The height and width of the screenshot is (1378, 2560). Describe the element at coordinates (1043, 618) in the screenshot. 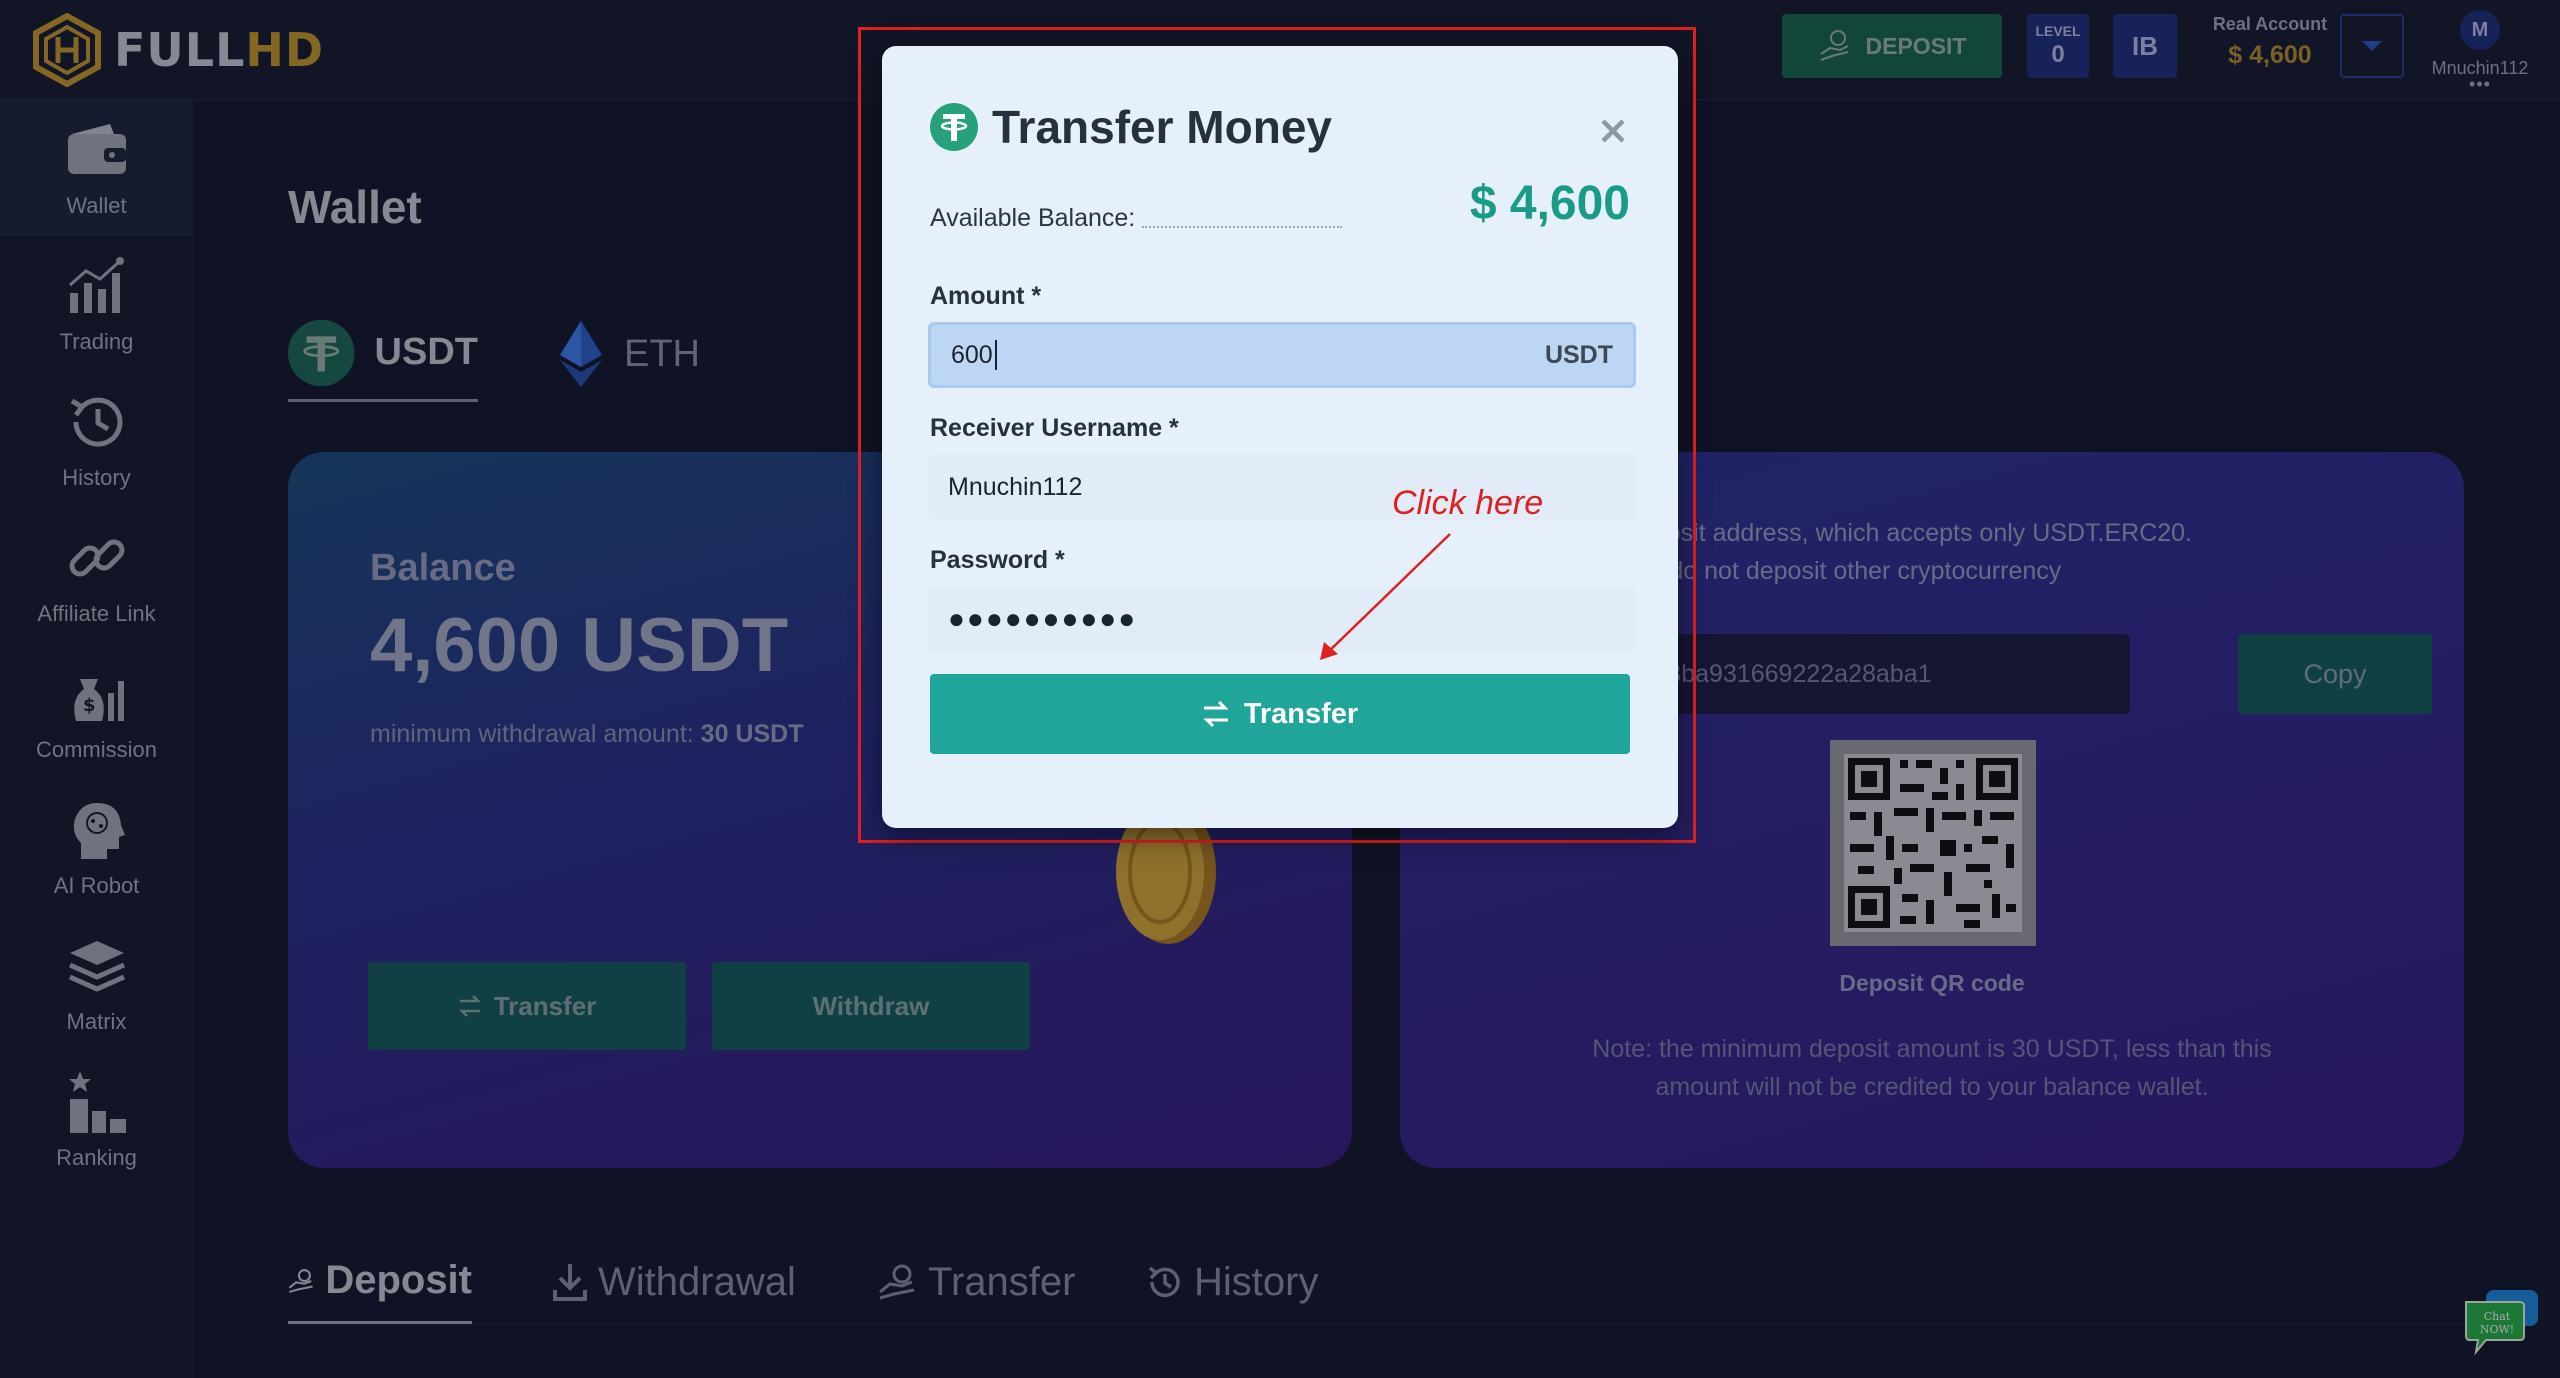

I see `password-mask: ●●●●●●●●●●` at that location.